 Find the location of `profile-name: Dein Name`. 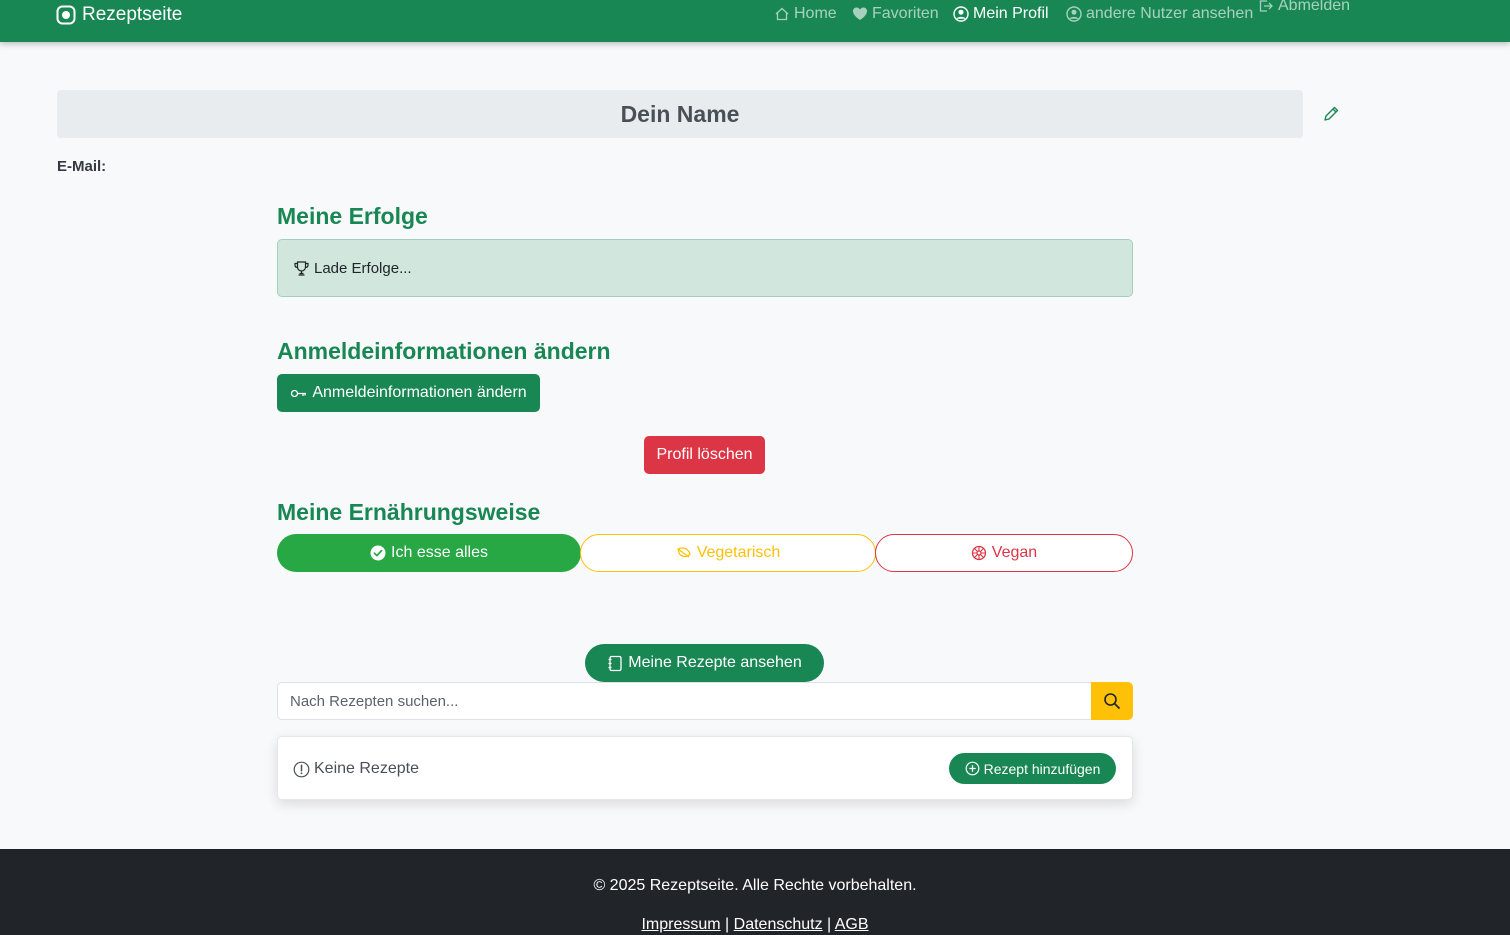

profile-name: Dein Name is located at coordinates (680, 114).